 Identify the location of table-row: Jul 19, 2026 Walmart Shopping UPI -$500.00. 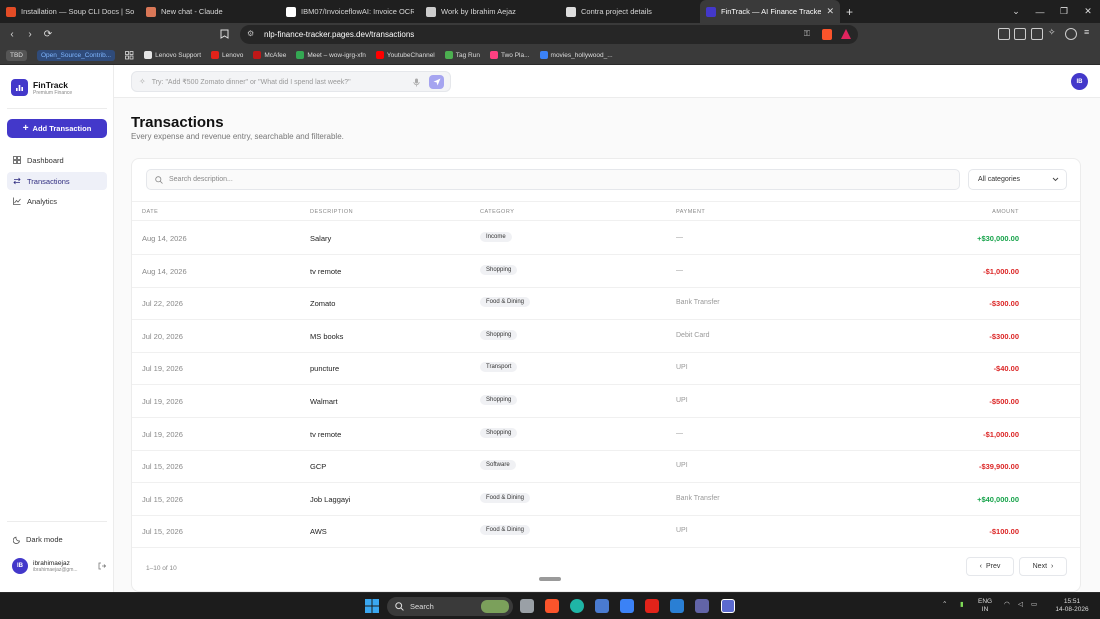
(606, 401).